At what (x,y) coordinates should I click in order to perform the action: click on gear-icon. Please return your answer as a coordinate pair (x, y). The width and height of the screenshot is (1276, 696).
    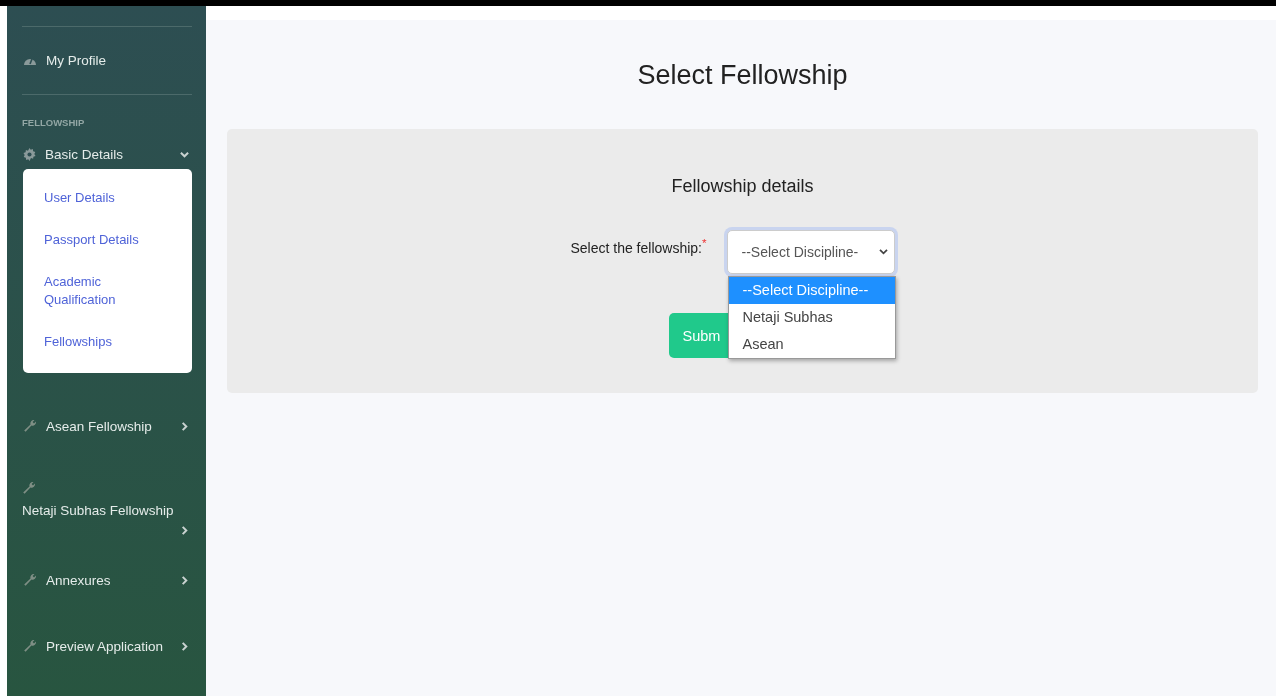
    Looking at the image, I should click on (29, 154).